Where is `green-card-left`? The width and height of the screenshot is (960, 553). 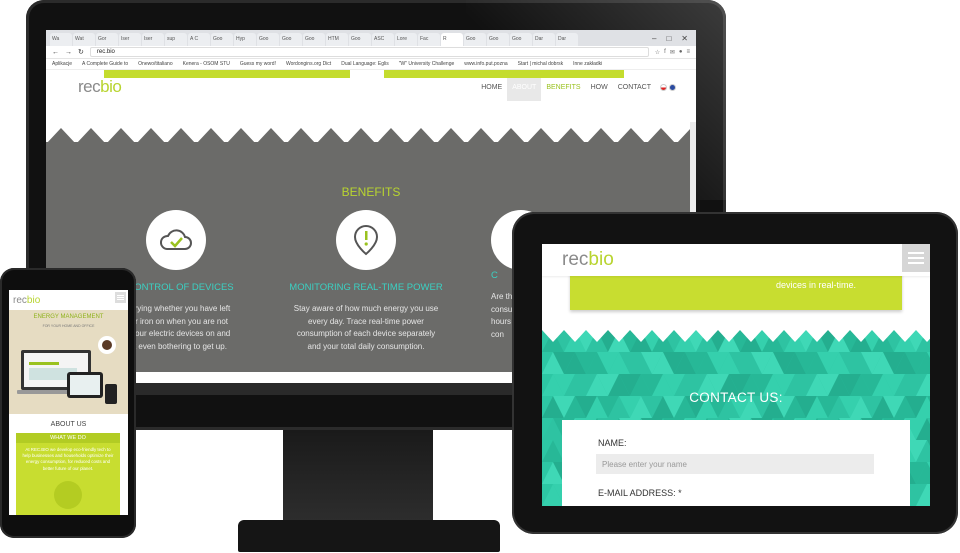
green-card-left is located at coordinates (227, 74).